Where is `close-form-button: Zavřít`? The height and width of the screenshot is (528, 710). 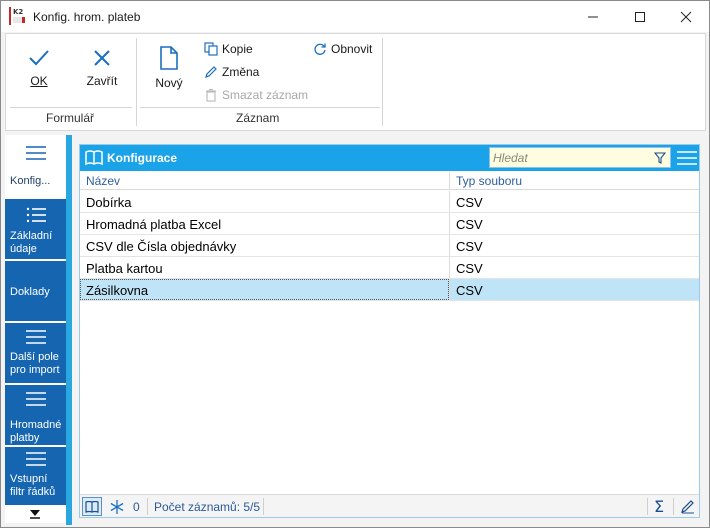
close-form-button: Zavřít is located at coordinates (102, 68).